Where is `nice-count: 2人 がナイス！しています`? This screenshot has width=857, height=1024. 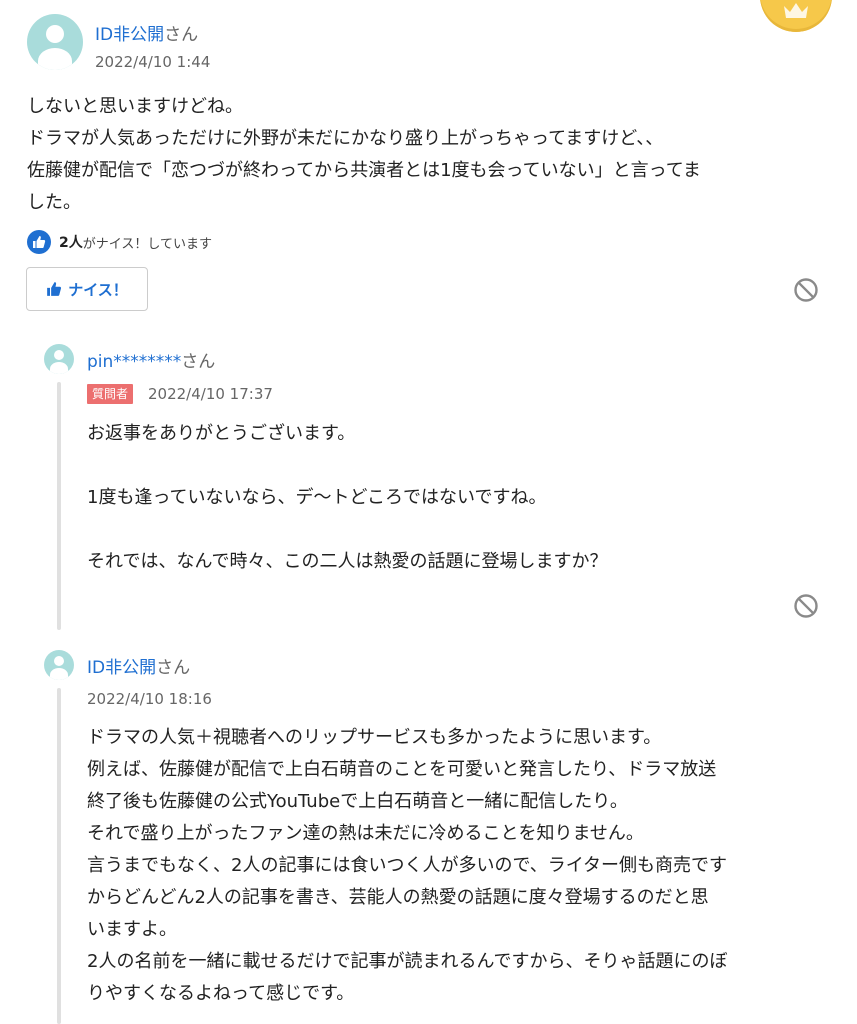 nice-count: 2人 がナイス！しています is located at coordinates (119, 242).